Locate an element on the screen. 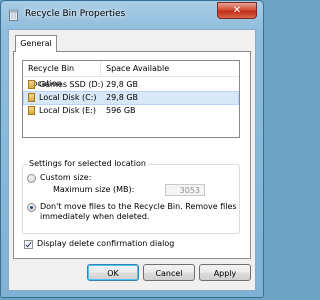 This screenshot has height=300, width=320. ok-button: OK is located at coordinates (113, 272).